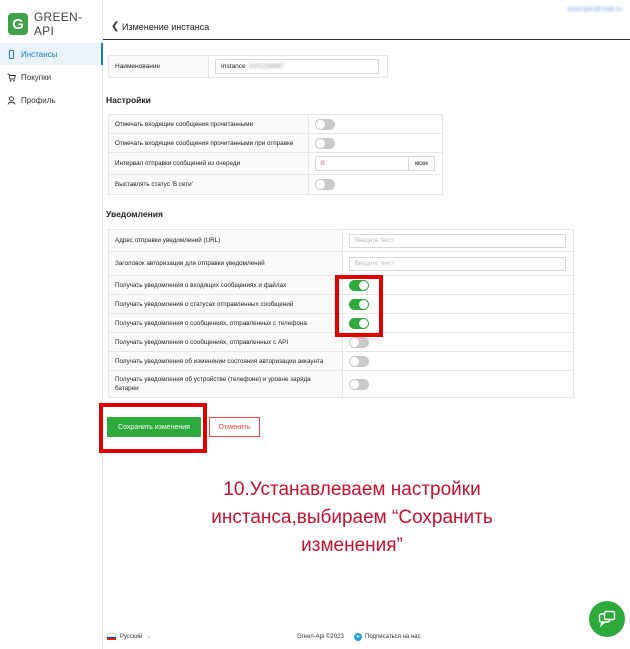 This screenshot has width=630, height=649. I want to click on online-status-toggle, so click(325, 184).